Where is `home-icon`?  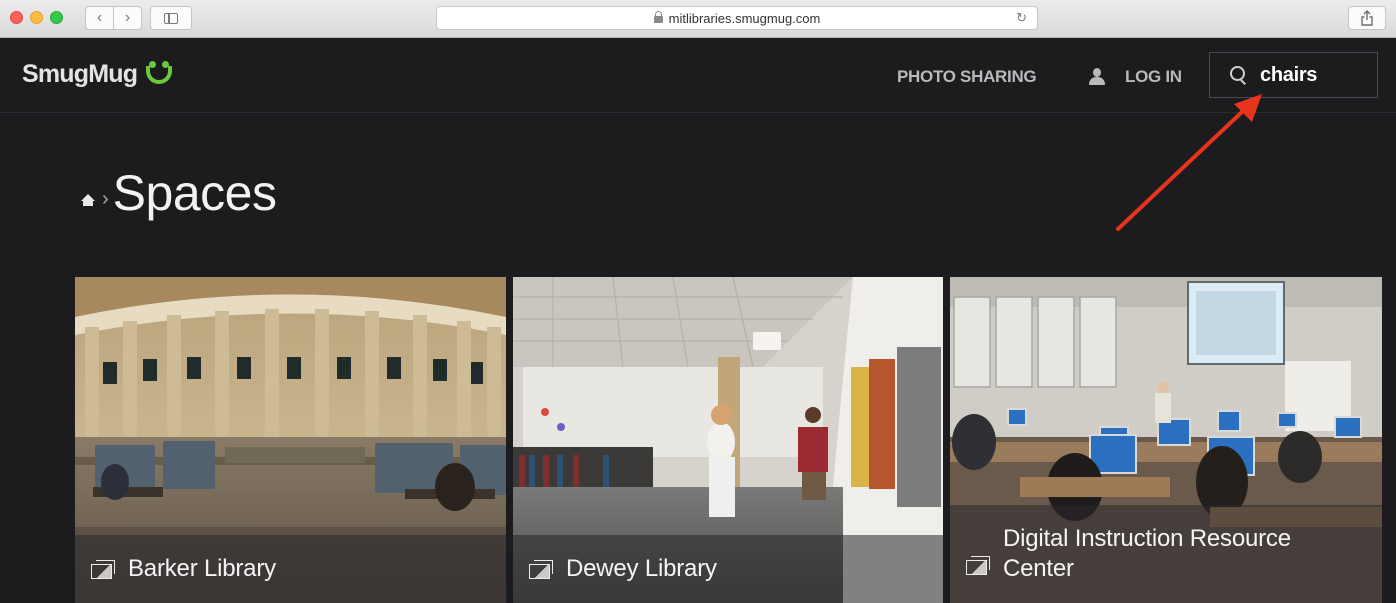 home-icon is located at coordinates (88, 200).